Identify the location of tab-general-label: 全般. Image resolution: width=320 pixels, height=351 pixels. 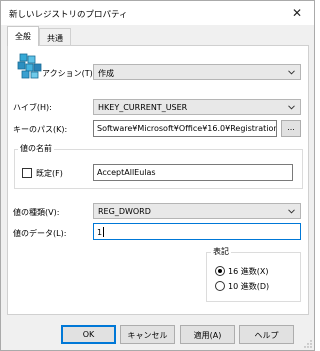
(23, 36).